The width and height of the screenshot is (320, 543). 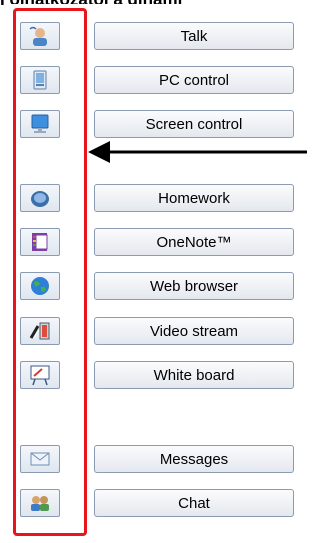 I want to click on white-board-icon-button, so click(x=40, y=375).